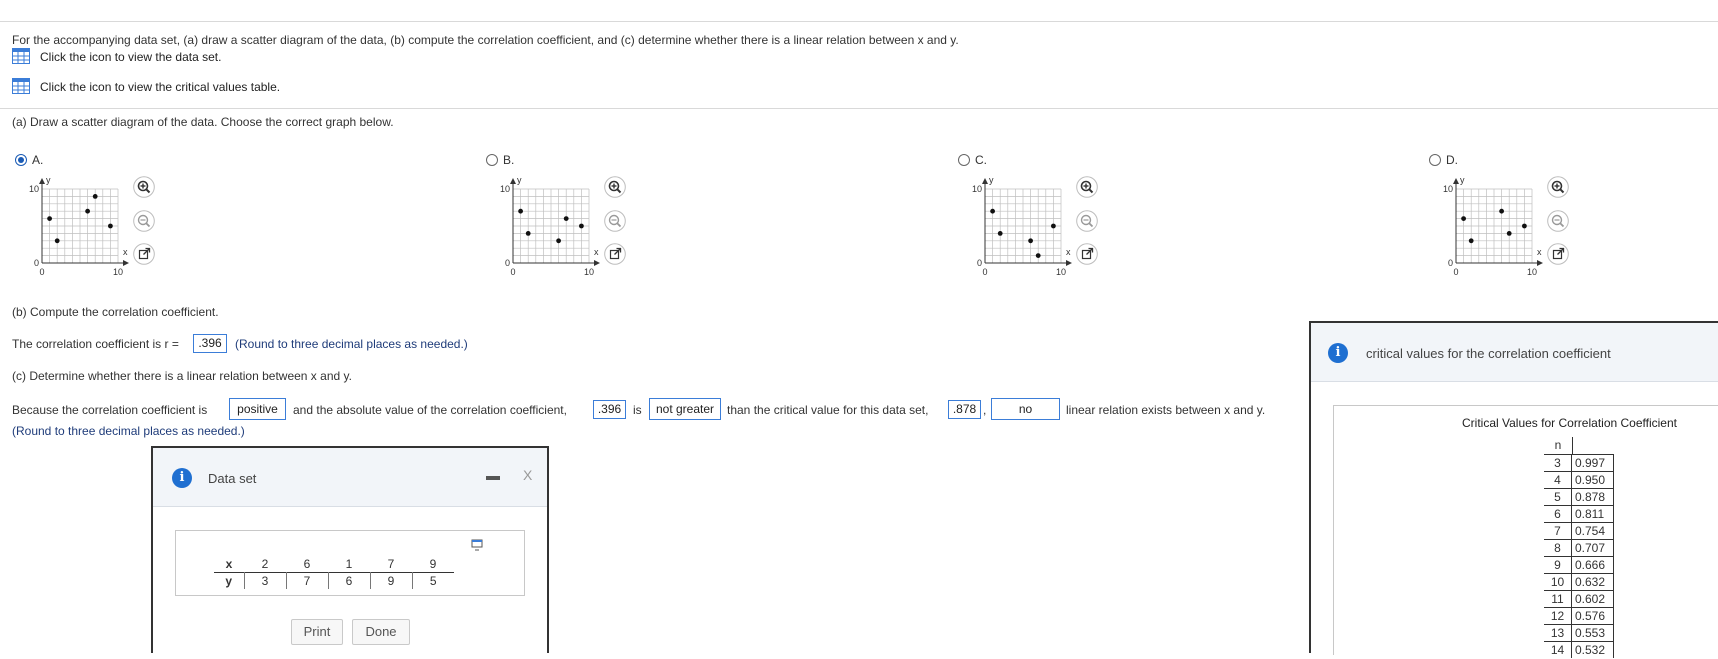 The height and width of the screenshot is (659, 1718). What do you see at coordinates (685, 409) in the screenshot?
I see `comparison-dropdown: not greater` at bounding box center [685, 409].